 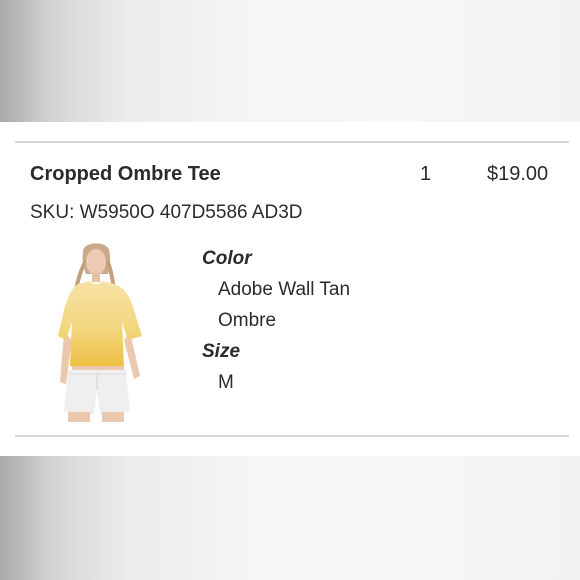 What do you see at coordinates (426, 174) in the screenshot?
I see `quantity: 1` at bounding box center [426, 174].